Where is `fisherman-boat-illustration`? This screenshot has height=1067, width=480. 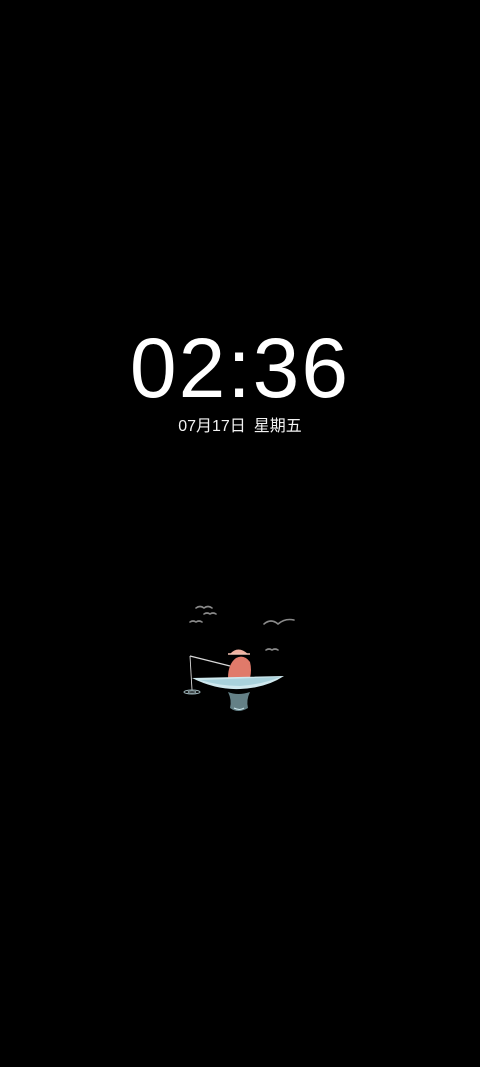
fisherman-boat-illustration is located at coordinates (240, 663).